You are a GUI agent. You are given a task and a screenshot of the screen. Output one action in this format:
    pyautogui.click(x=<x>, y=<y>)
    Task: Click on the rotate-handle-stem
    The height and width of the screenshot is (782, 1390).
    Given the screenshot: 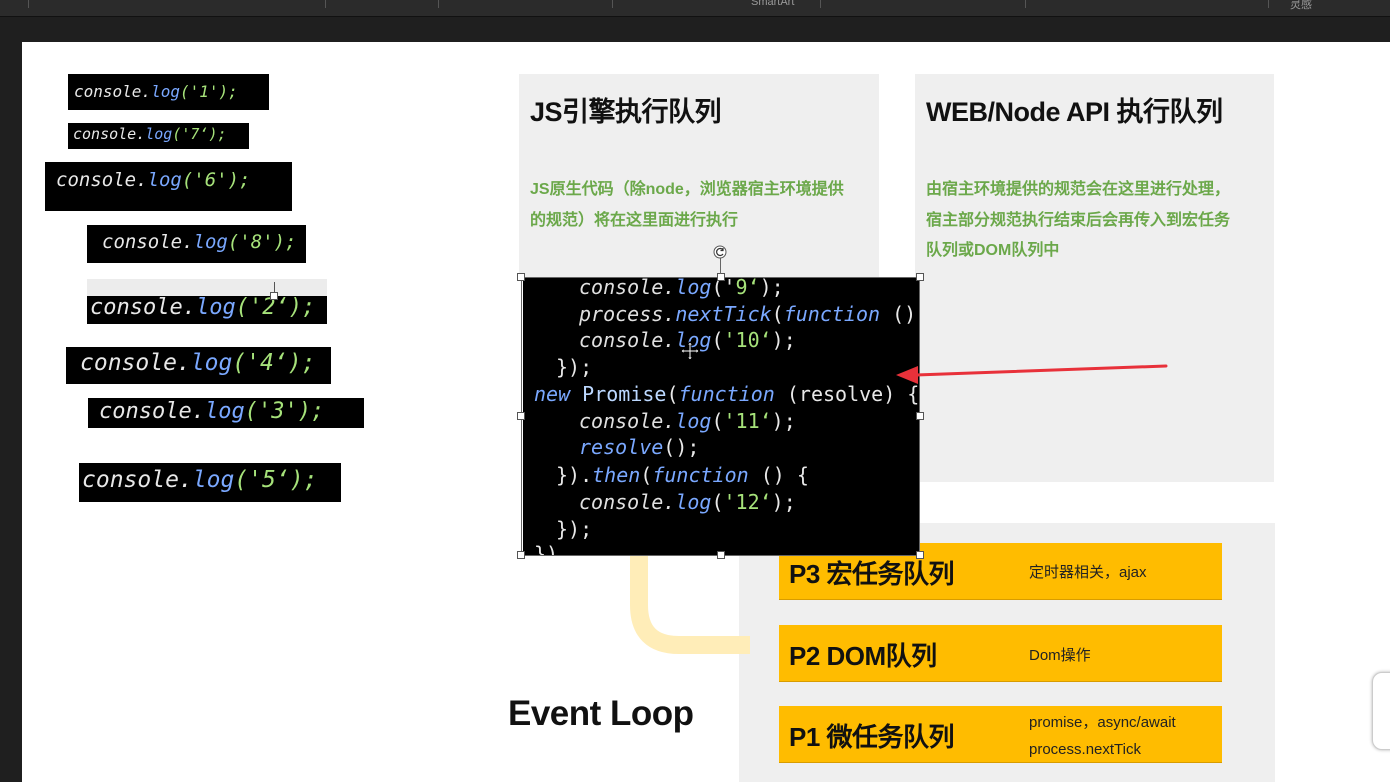 What is the action you would take?
    pyautogui.click(x=720, y=266)
    